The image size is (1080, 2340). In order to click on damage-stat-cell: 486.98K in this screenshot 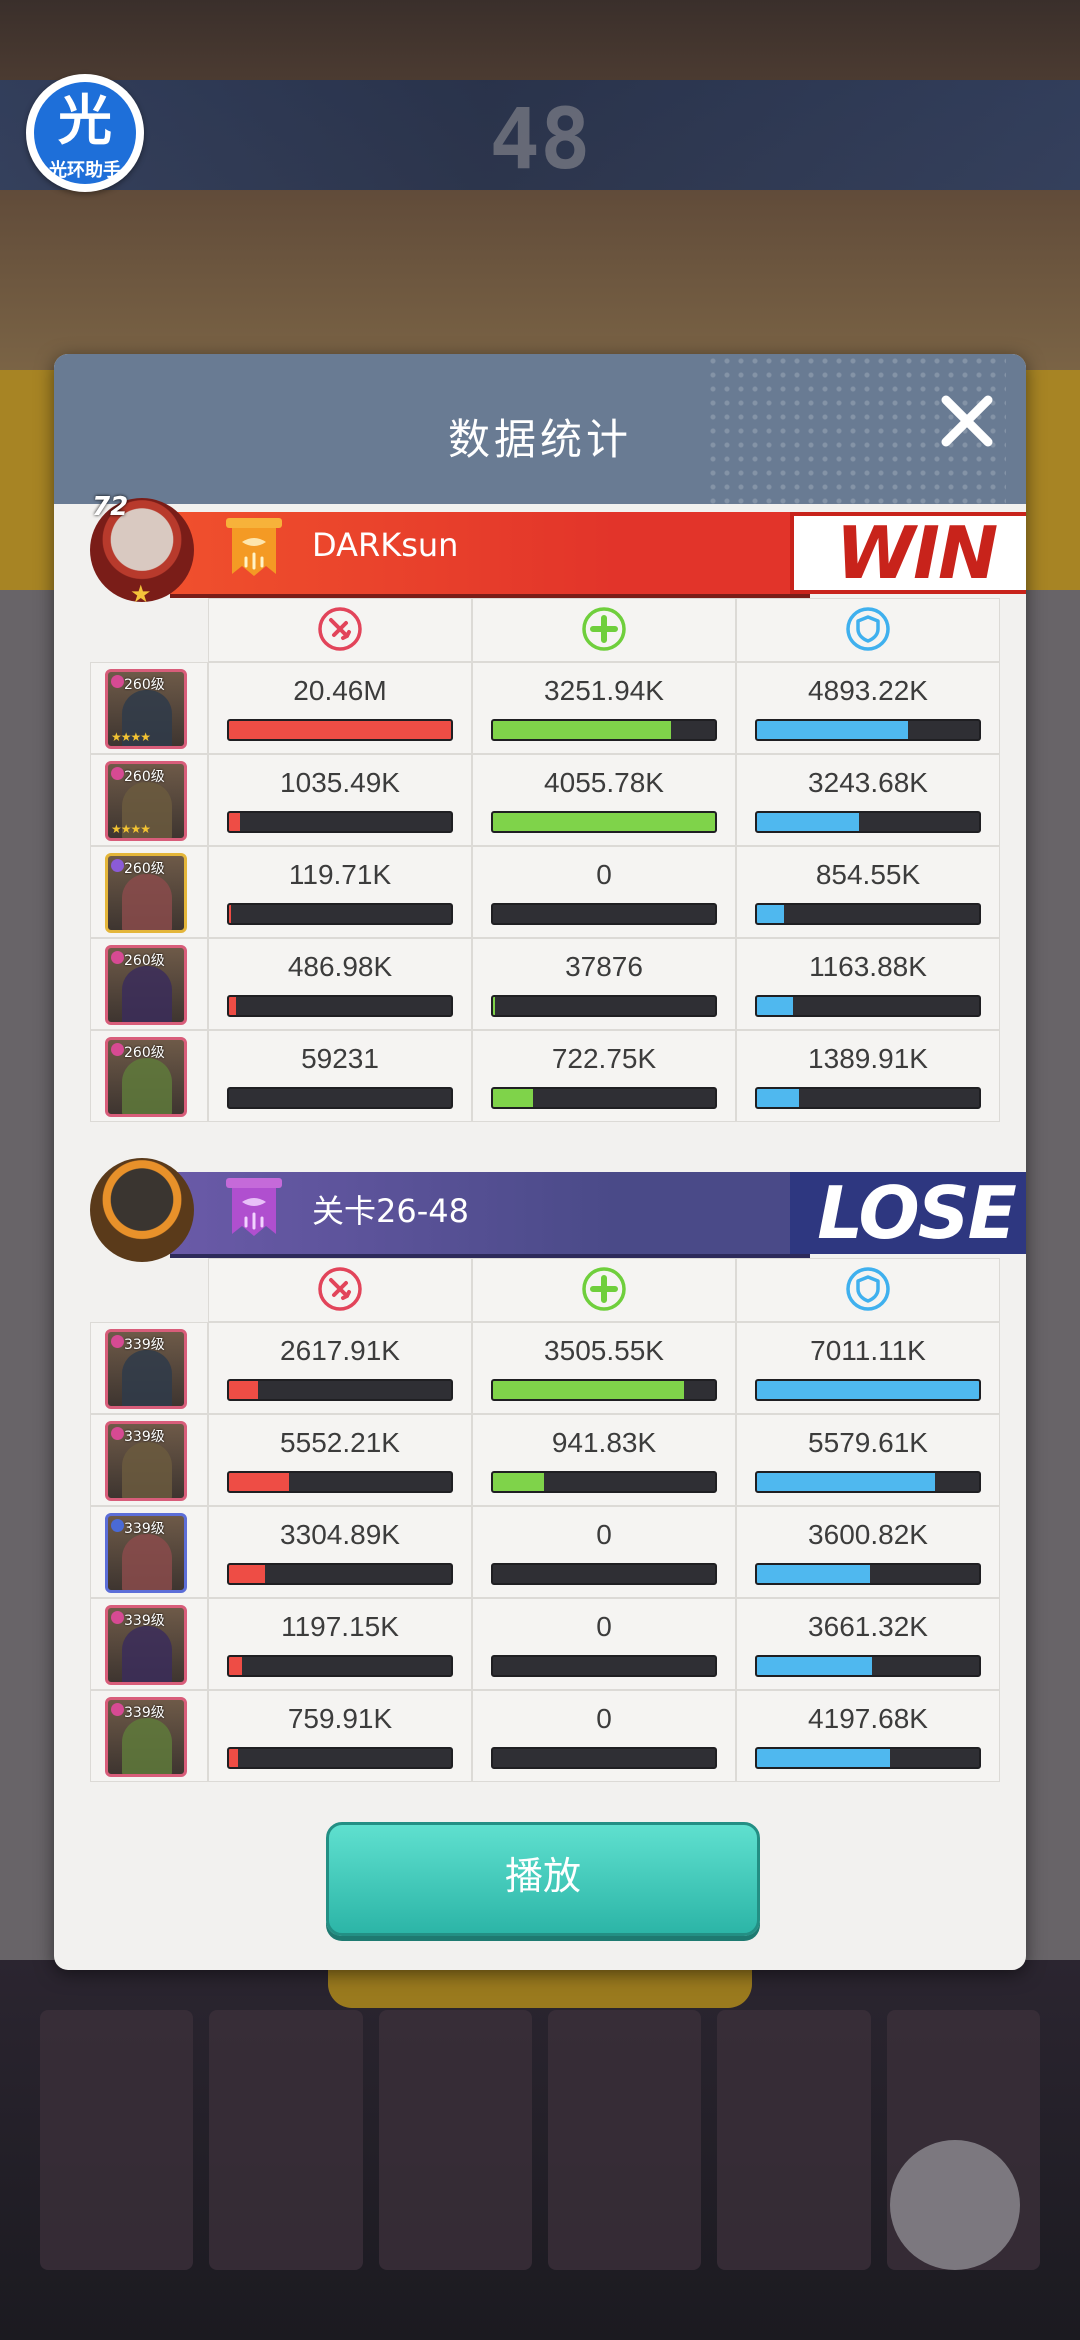, I will do `click(340, 984)`.